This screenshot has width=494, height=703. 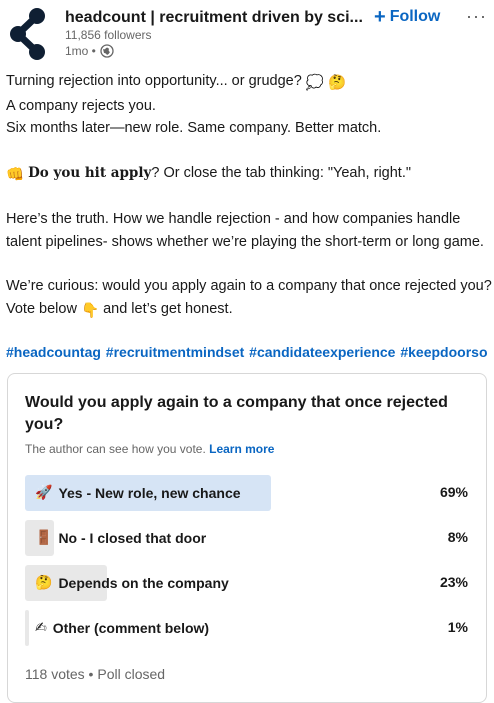 What do you see at coordinates (322, 352) in the screenshot?
I see `hashtag-link: #candidateexperience` at bounding box center [322, 352].